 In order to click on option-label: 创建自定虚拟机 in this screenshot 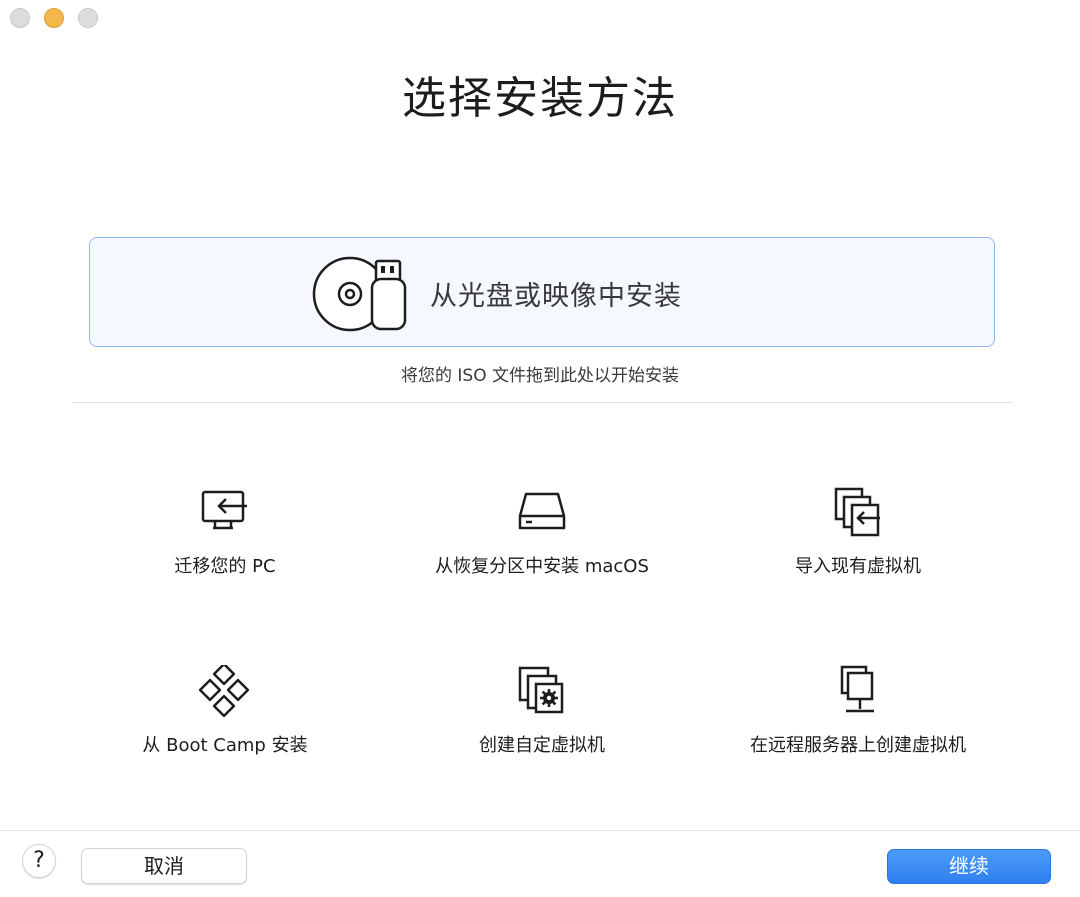, I will do `click(542, 745)`.